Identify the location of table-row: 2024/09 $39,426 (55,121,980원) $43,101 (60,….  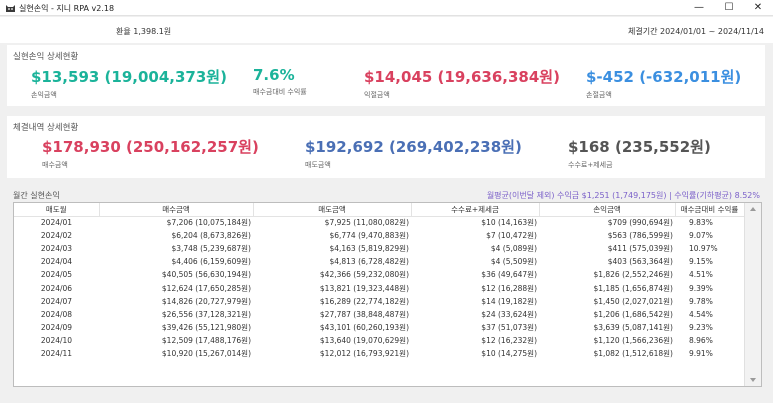
(379, 327).